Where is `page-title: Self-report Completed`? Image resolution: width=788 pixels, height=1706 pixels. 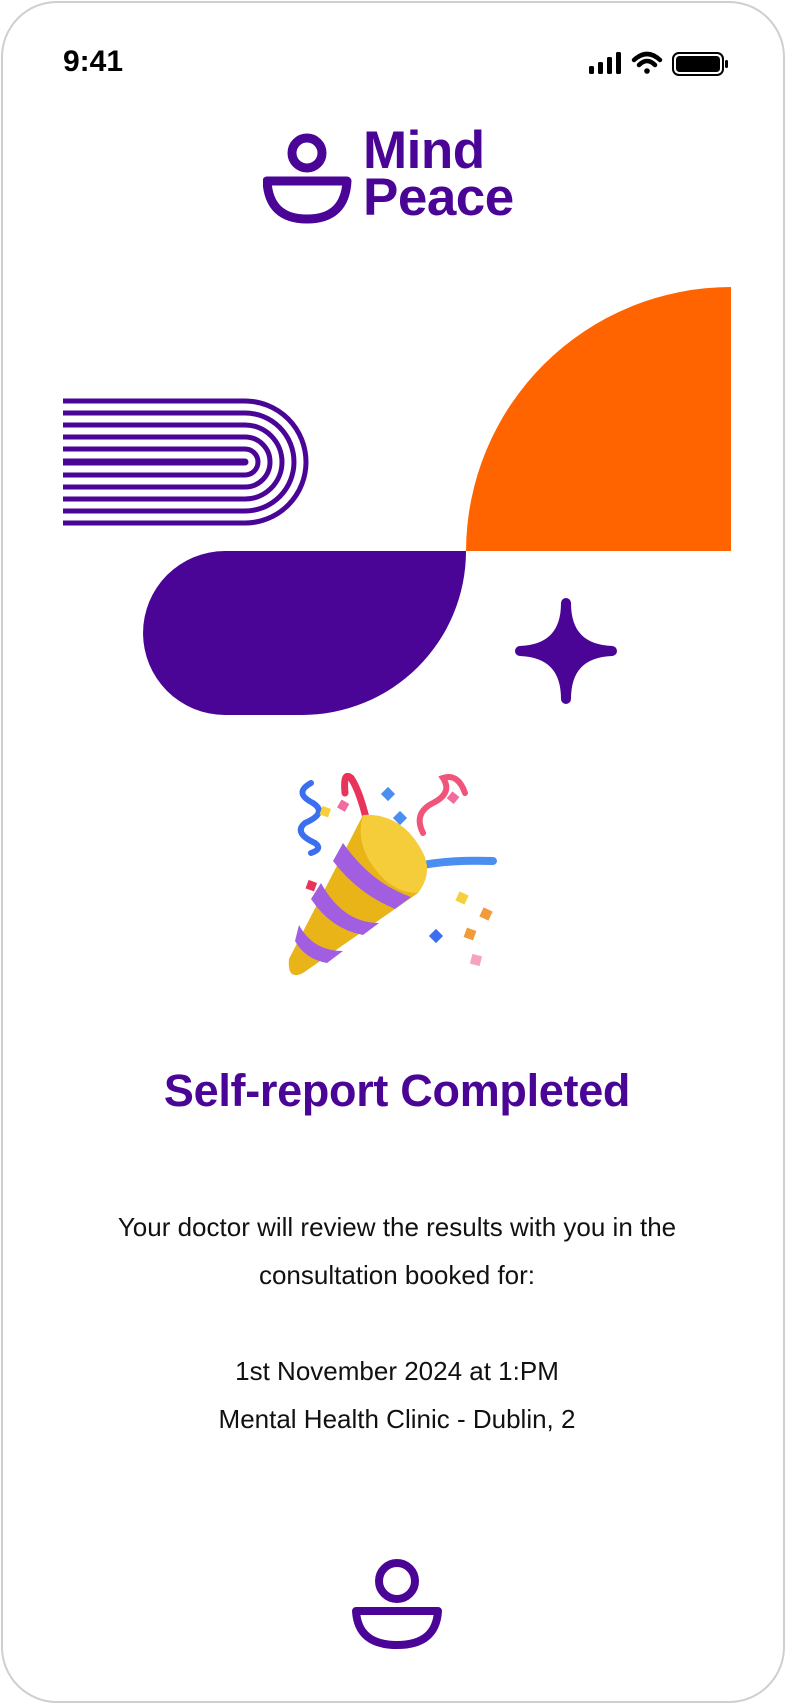
page-title: Self-report Completed is located at coordinates (397, 1090).